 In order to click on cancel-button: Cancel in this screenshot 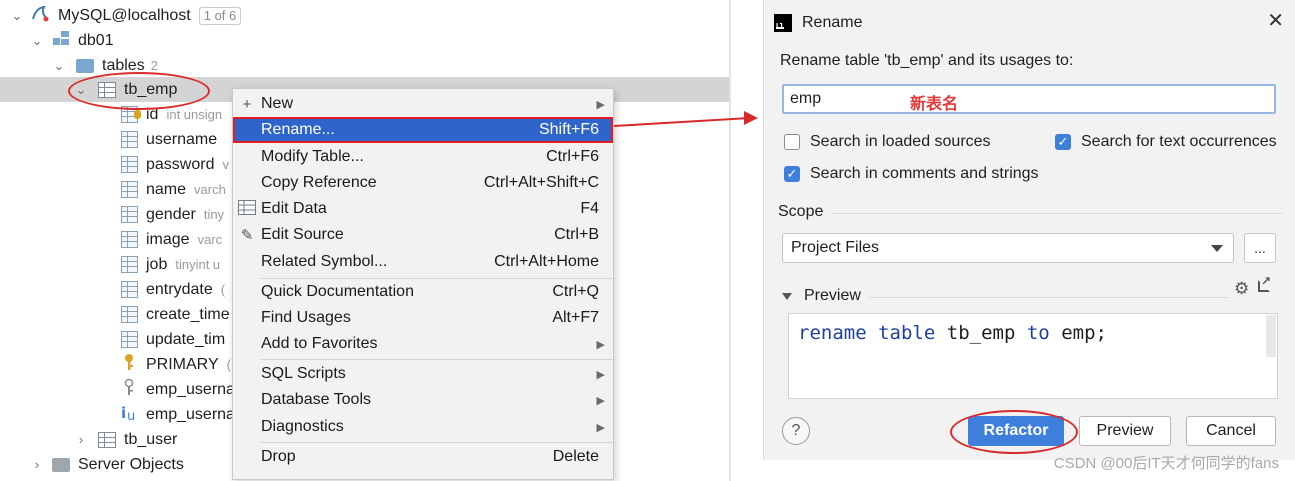, I will do `click(1231, 431)`.